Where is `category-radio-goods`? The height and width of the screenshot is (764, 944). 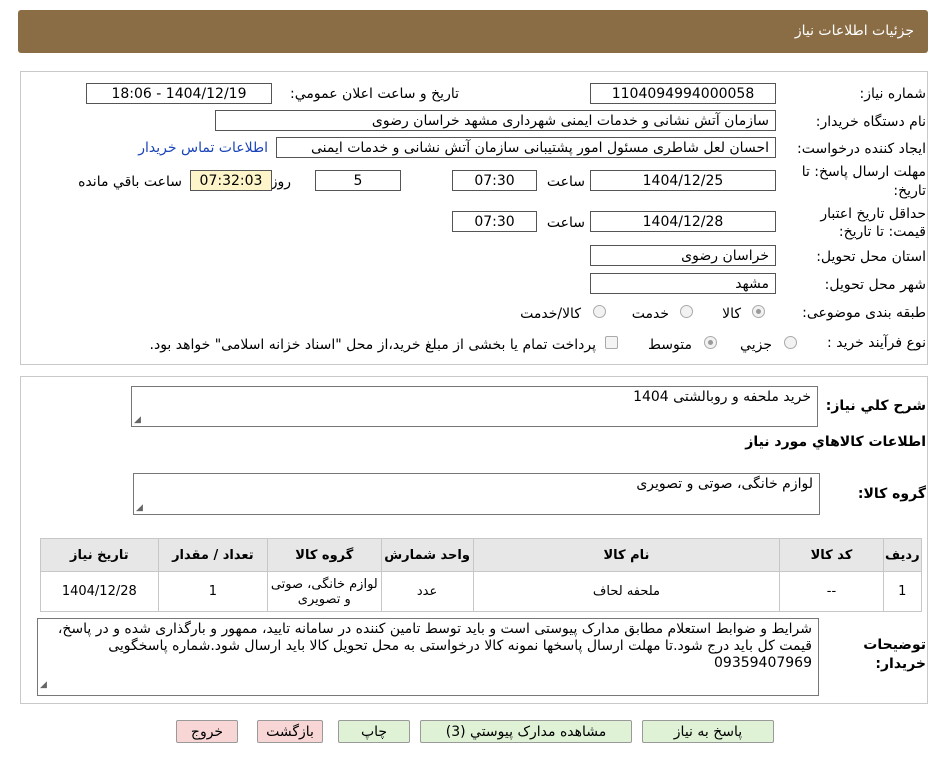
category-radio-goods is located at coordinates (758, 311).